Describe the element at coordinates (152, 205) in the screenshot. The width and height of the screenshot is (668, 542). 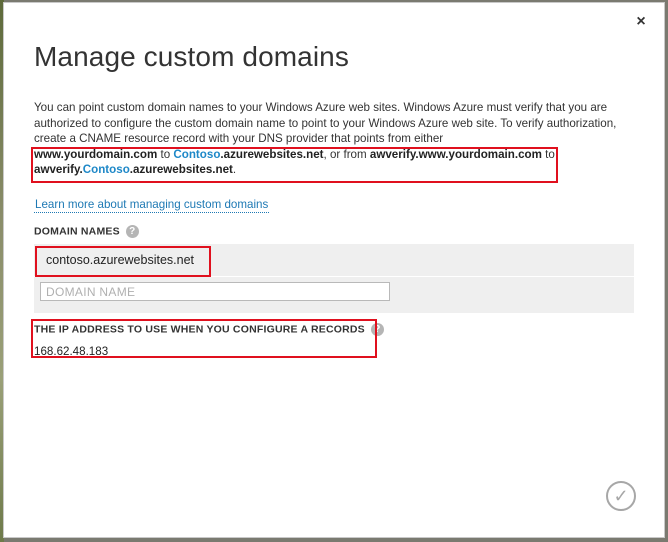
I see `learn-more-link: Learn more about managing custom domains` at that location.